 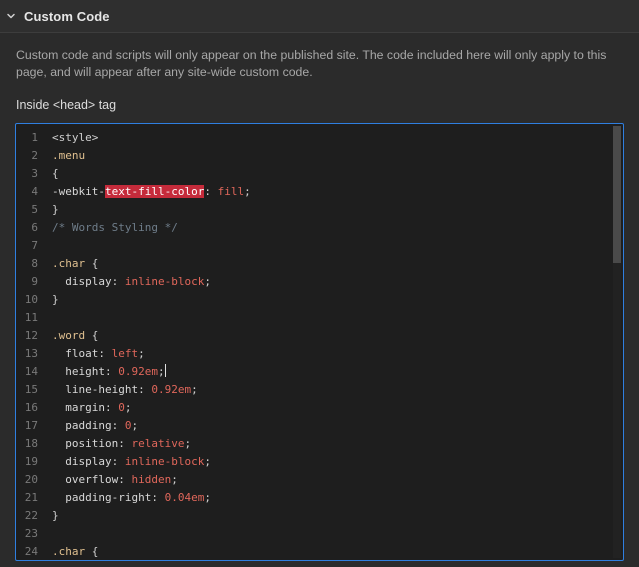 What do you see at coordinates (313, 551) in the screenshot?
I see `code-line: 24 .char {` at bounding box center [313, 551].